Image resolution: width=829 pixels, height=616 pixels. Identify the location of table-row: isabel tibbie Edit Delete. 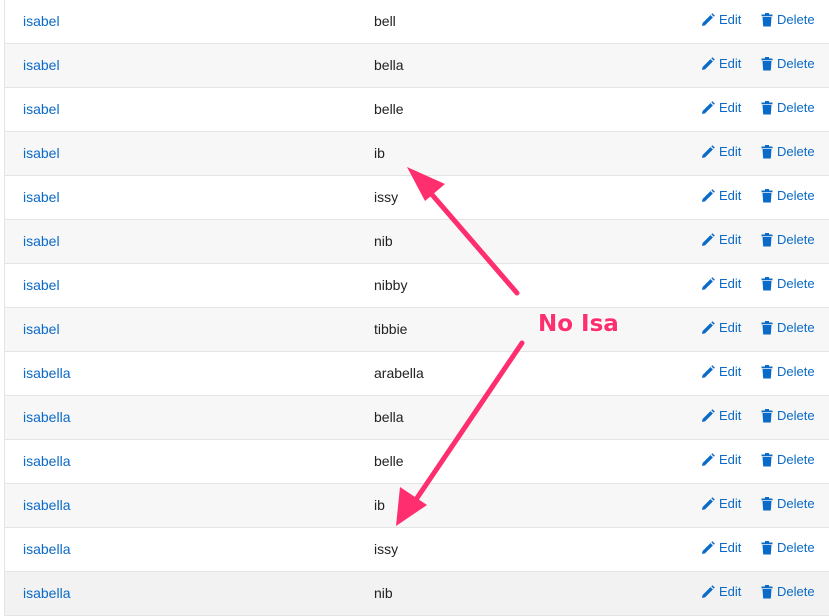
(416, 330).